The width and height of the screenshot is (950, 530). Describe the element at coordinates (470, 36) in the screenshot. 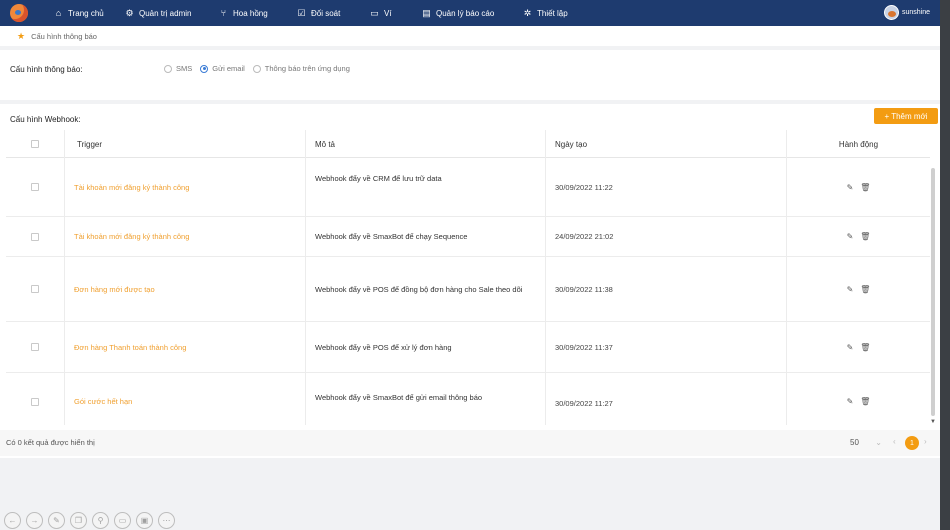

I see `breadcrumb: ★ Cấu hình thông báo` at that location.